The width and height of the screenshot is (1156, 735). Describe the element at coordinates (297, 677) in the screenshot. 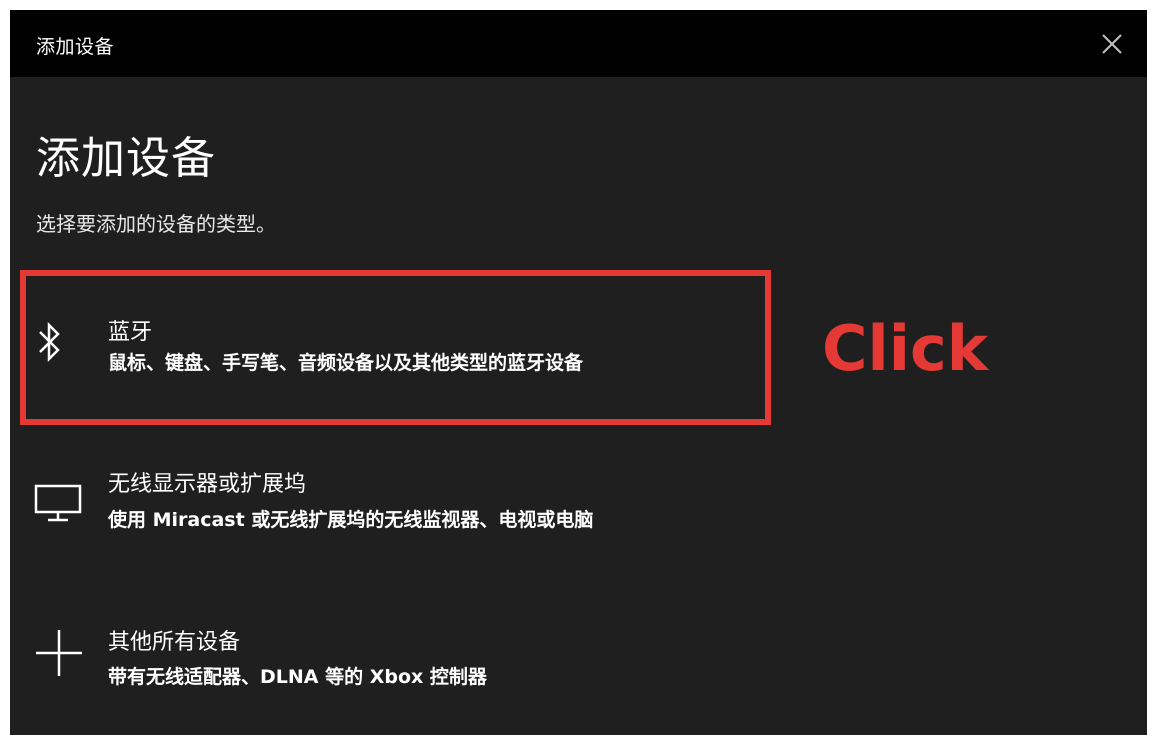

I see `option-description: 带有无线适配器、DLNA 等的 Xbox 控制器` at that location.